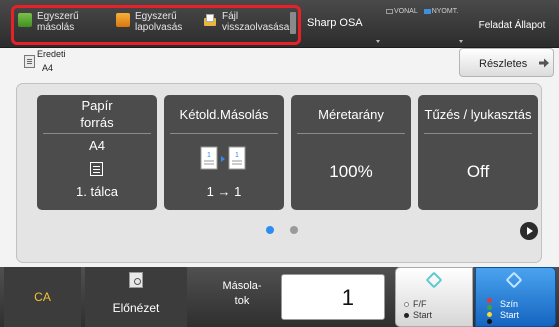 The image size is (559, 327). I want to click on file-retrieve-icon, so click(210, 20).